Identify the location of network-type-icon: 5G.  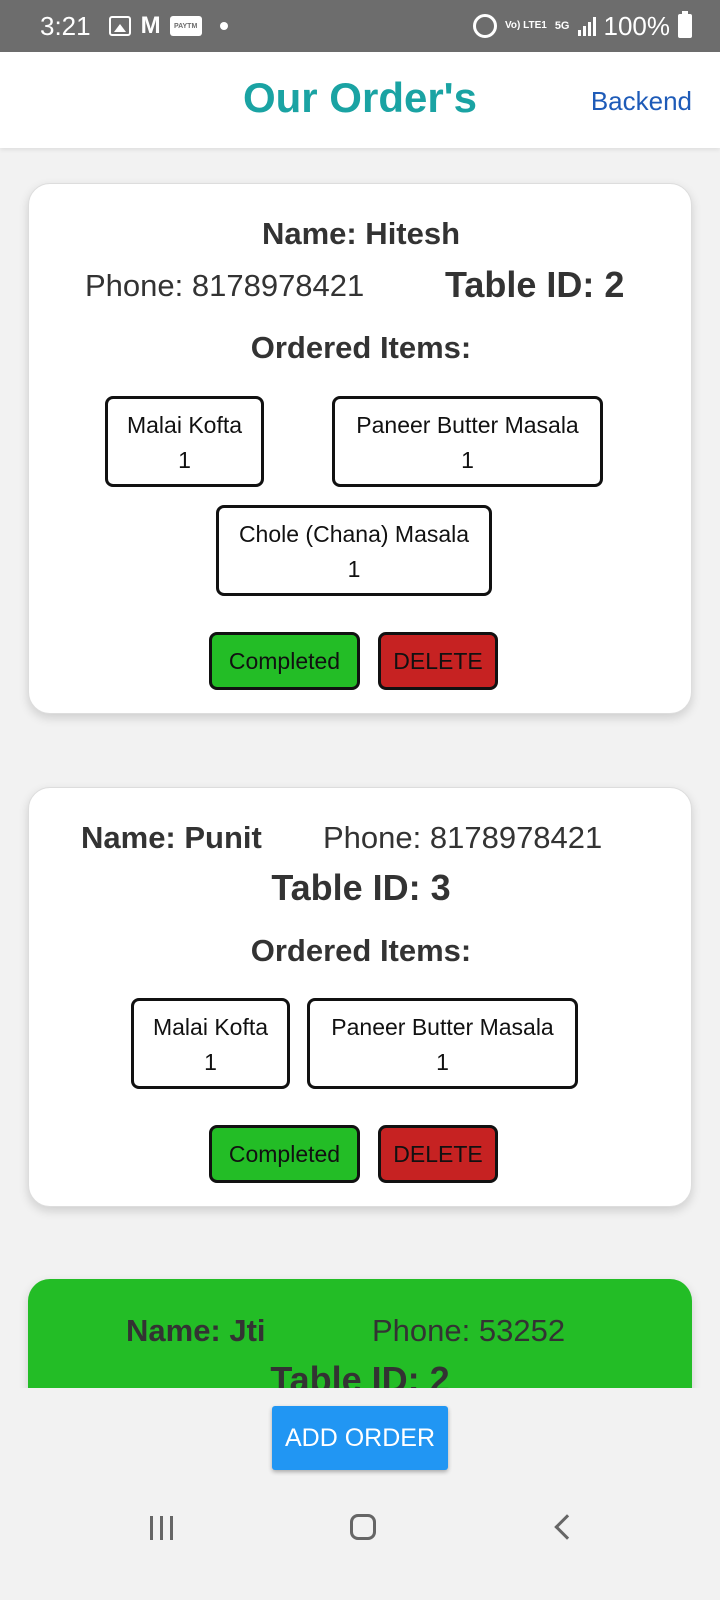
(562, 25).